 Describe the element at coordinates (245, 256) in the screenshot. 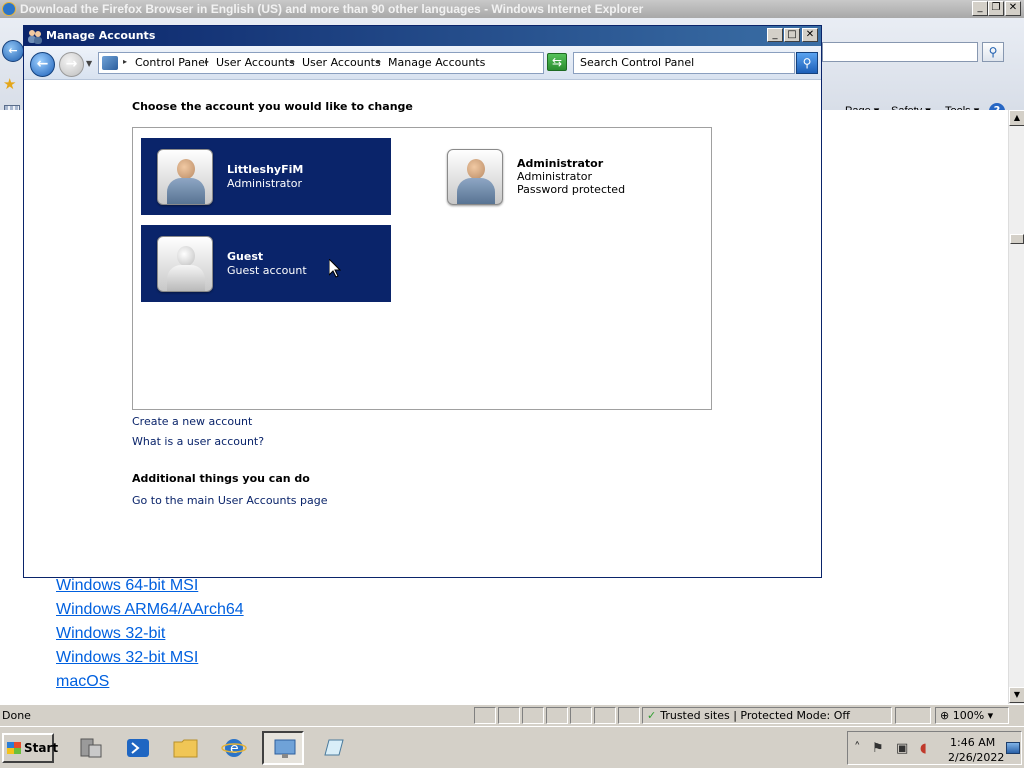

I see `account-name: Guest` at that location.